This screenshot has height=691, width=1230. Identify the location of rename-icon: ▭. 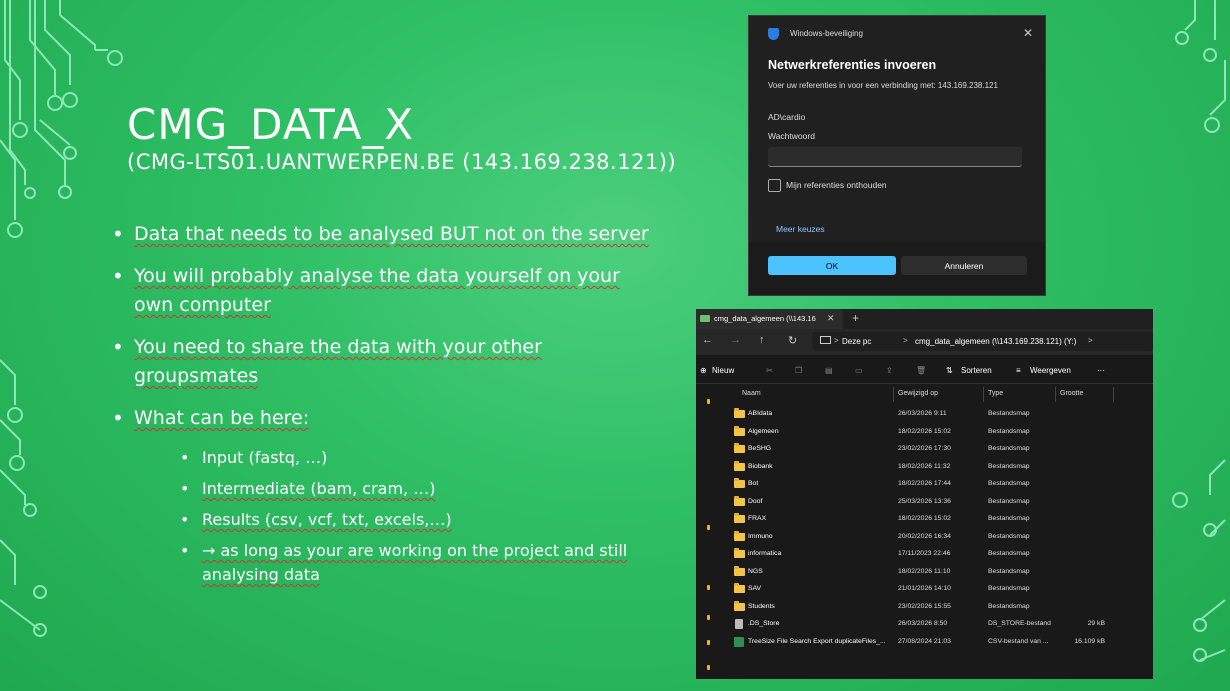
(859, 370).